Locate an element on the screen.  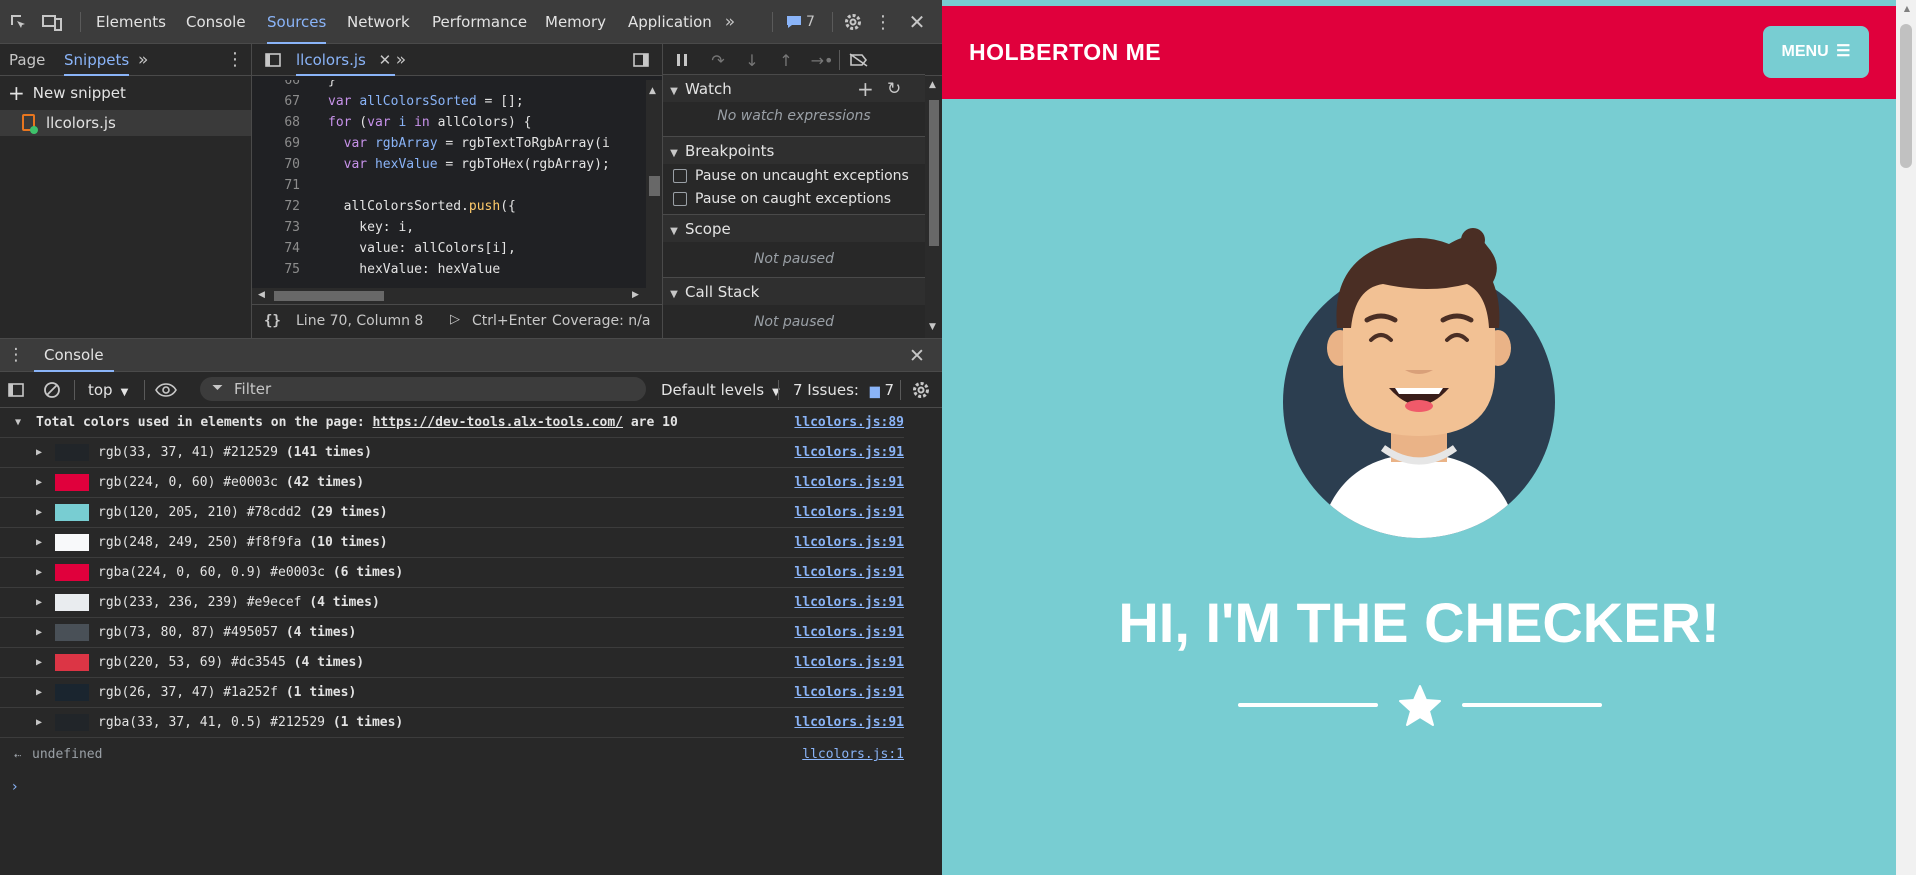
log-levels-dropdown: Default levels ▼ is located at coordinates (720, 391).